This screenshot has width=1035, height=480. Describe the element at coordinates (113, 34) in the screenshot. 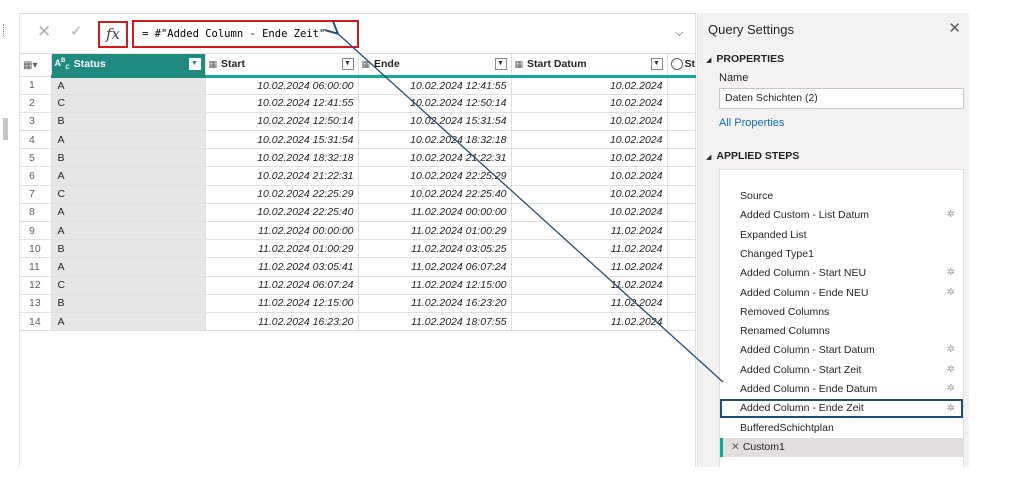

I see `fx-icon: fx` at that location.